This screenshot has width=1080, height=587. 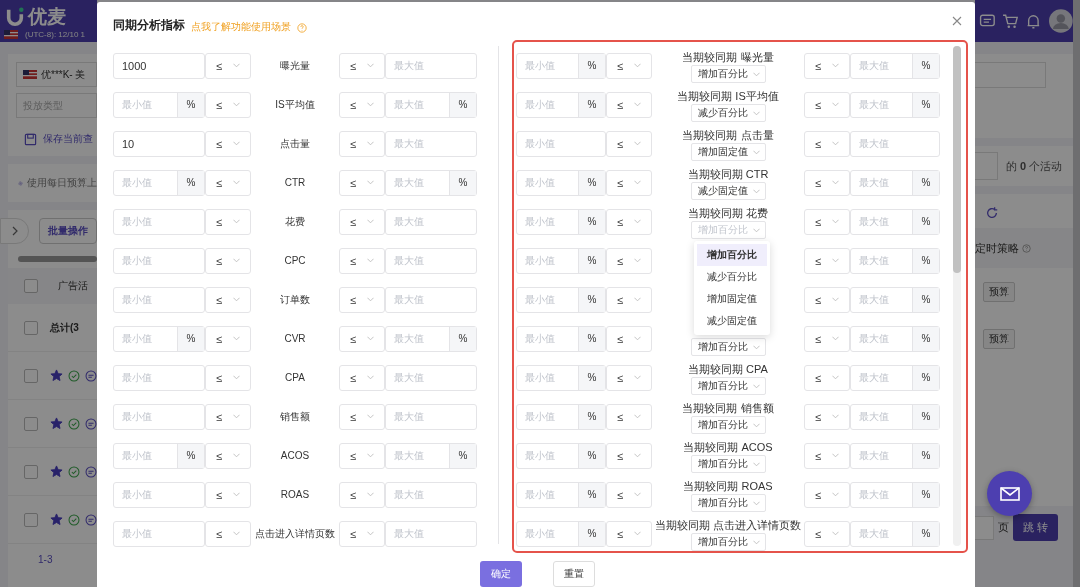 I want to click on jump-button: 跳 转, so click(x=1036, y=527).